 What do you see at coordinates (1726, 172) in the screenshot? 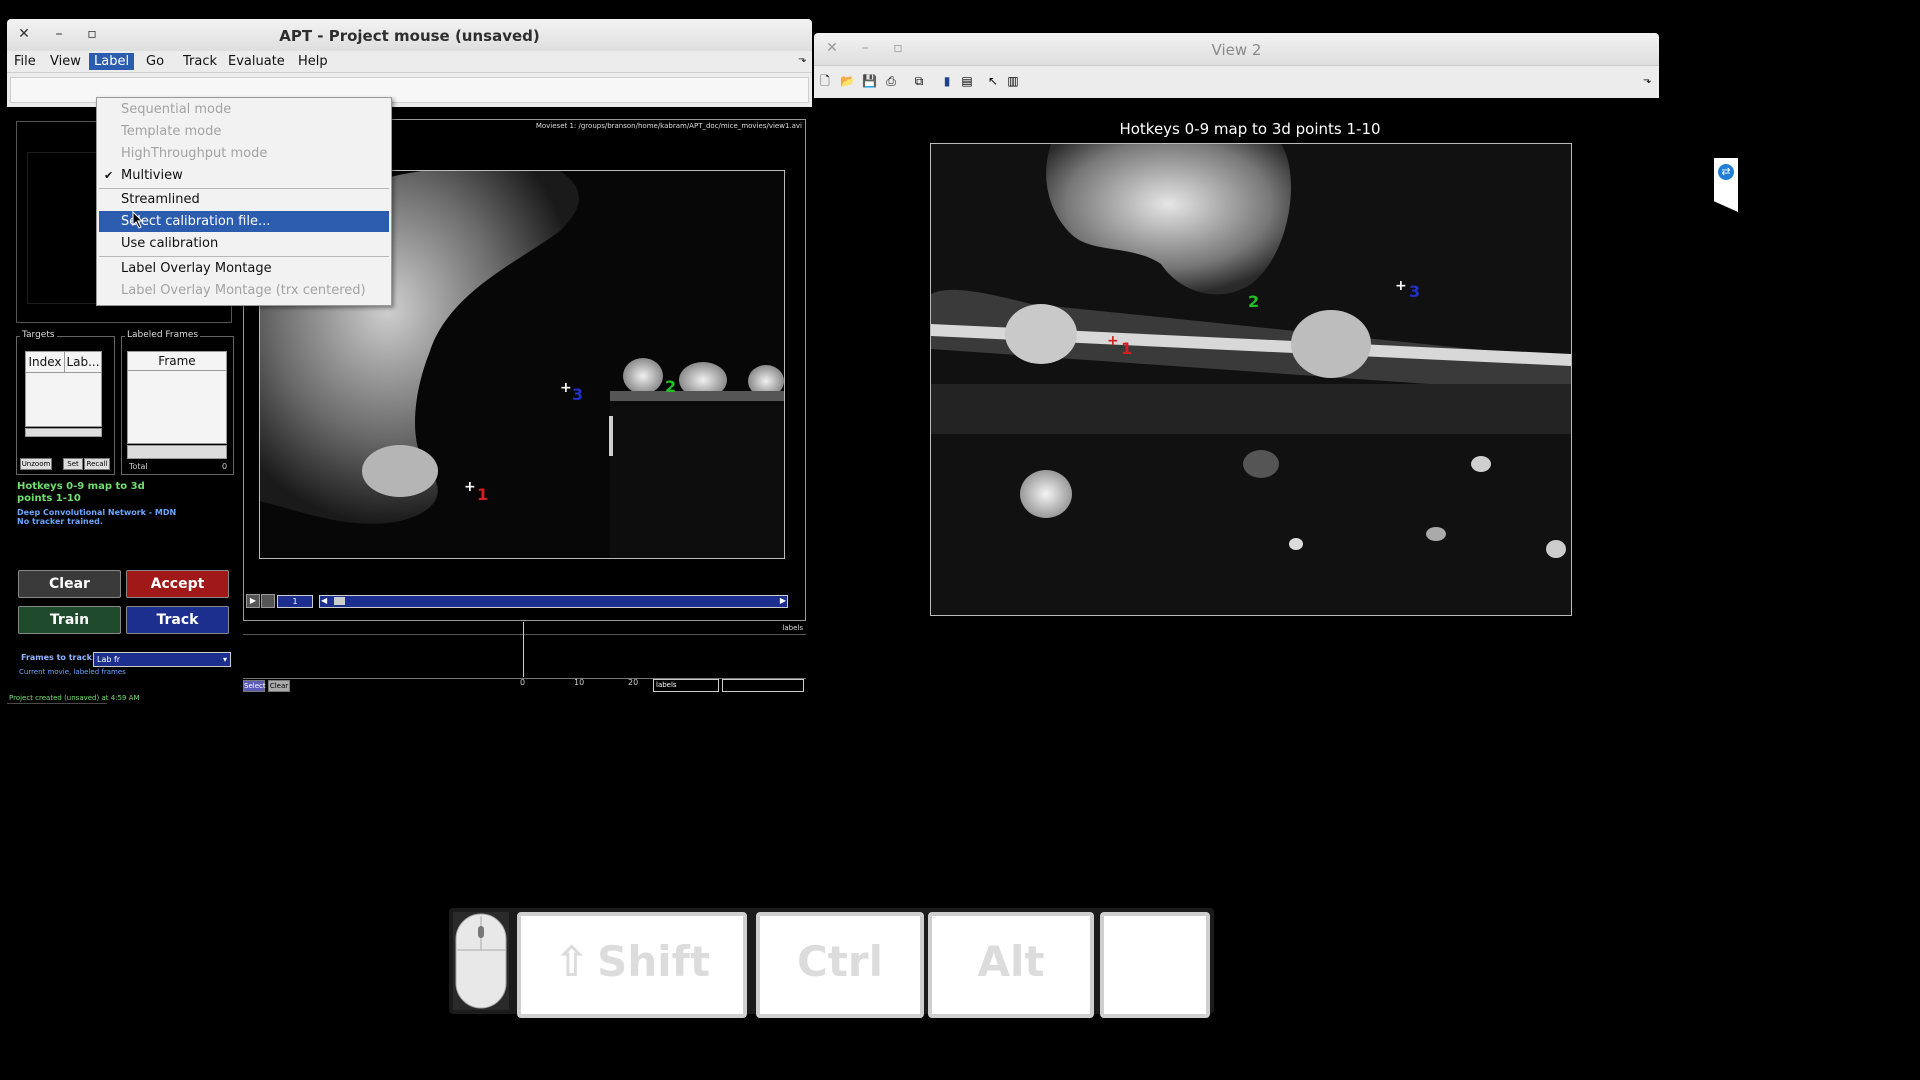
I see `remote-control-icon: ⇄` at bounding box center [1726, 172].